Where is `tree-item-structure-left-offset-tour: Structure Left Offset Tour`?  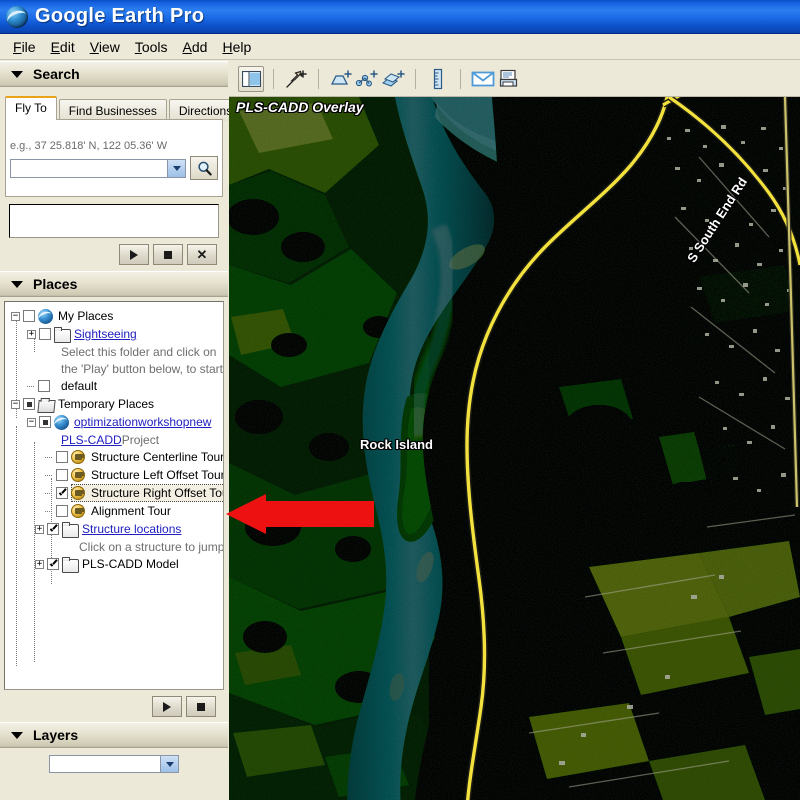
tree-item-structure-left-offset-tour: Structure Left Offset Tour is located at coordinates (114, 475).